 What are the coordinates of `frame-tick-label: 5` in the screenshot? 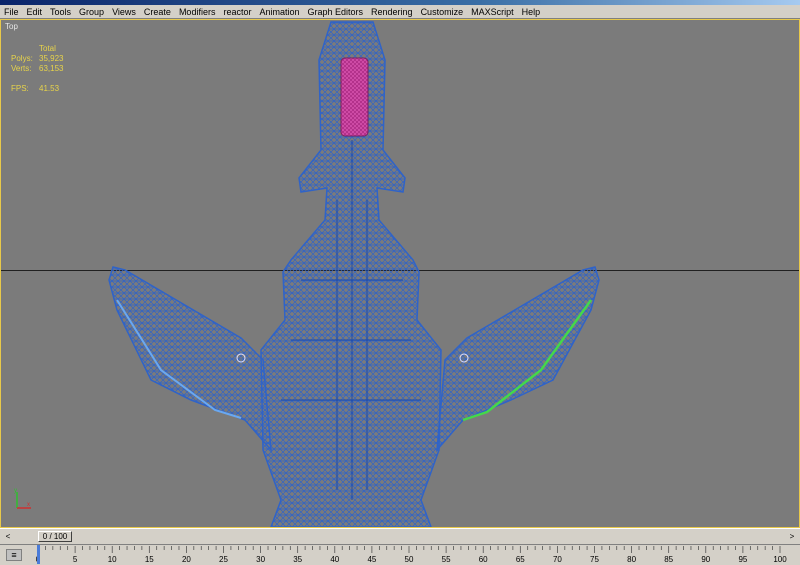 It's located at (75, 559).